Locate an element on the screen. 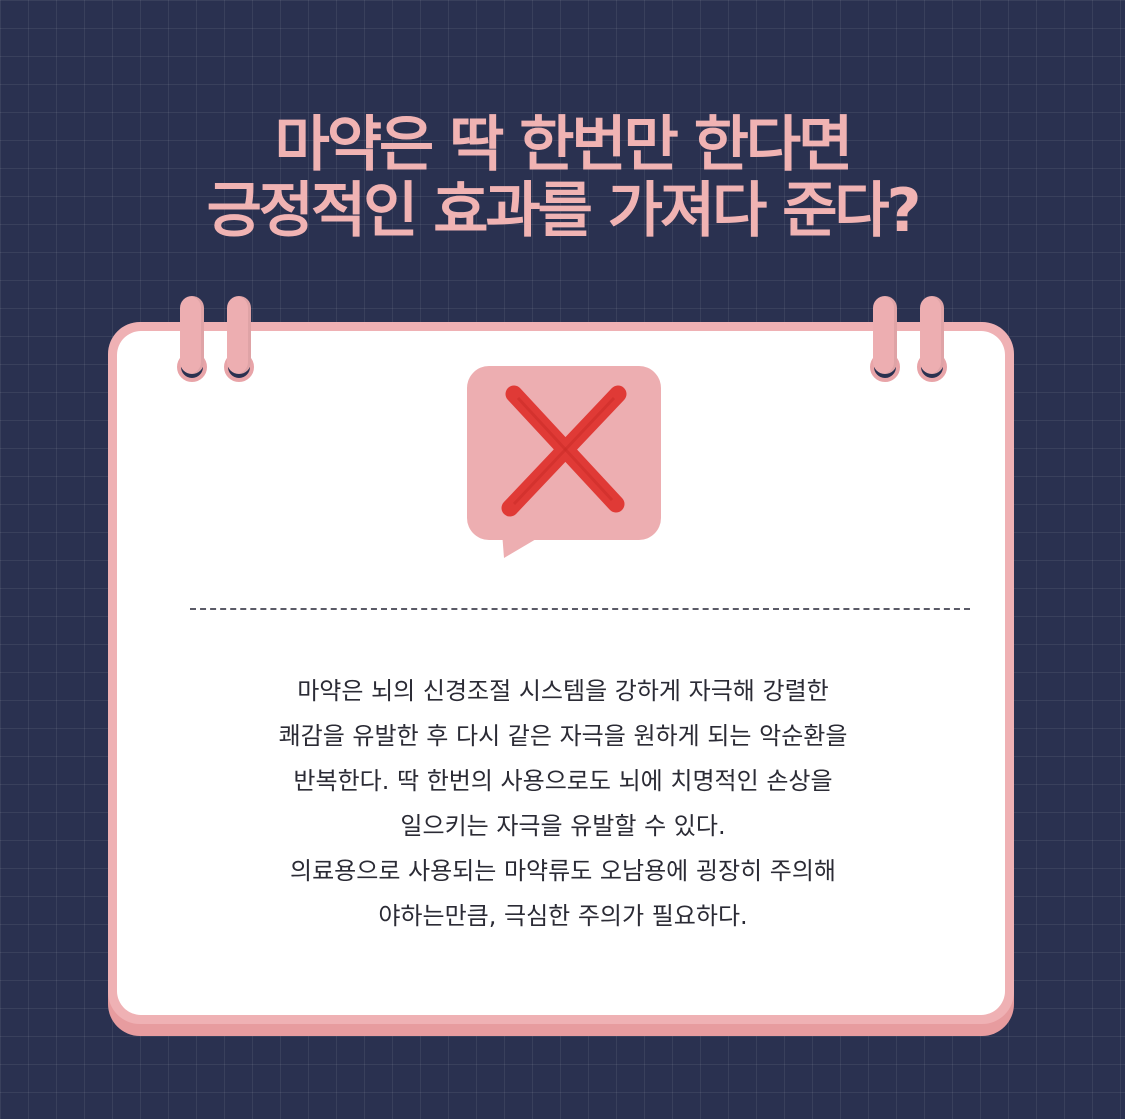  speech-bubble-tail is located at coordinates (525, 545).